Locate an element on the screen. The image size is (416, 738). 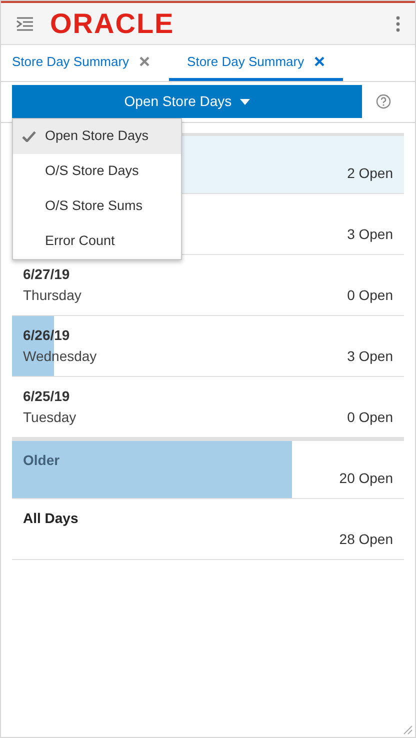
caret-icon is located at coordinates (245, 101).